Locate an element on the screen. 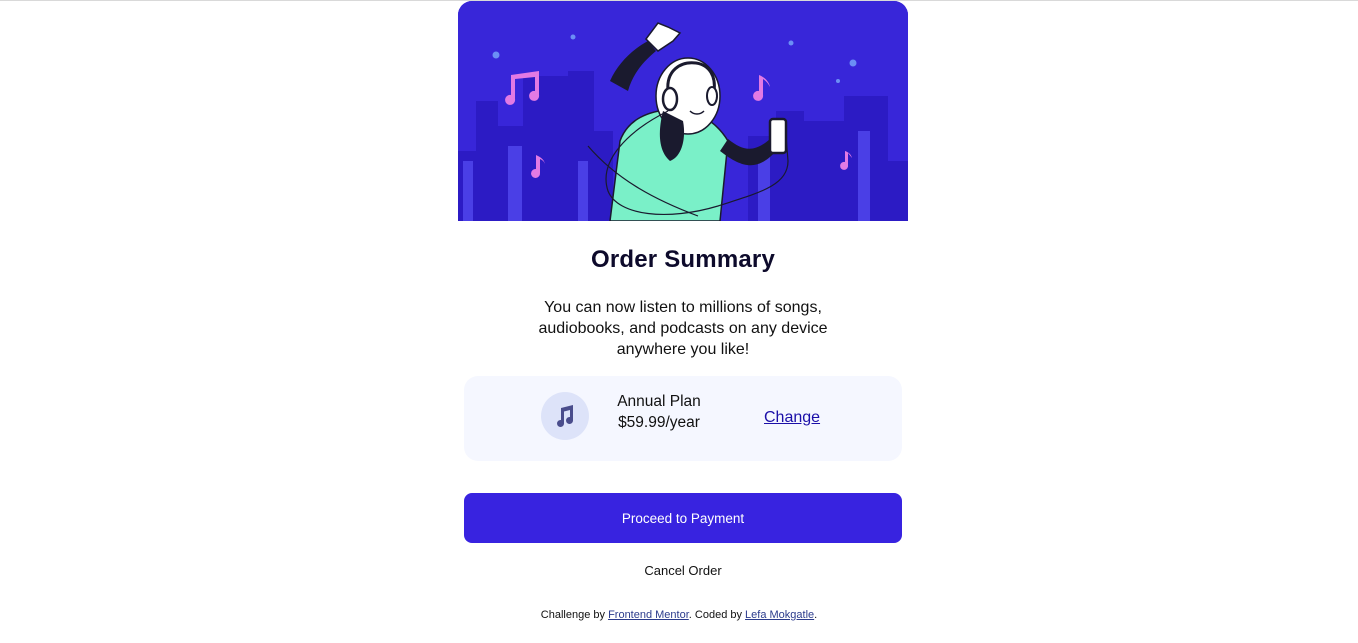 Image resolution: width=1358 pixels, height=643 pixels. hero-illustration is located at coordinates (683, 111).